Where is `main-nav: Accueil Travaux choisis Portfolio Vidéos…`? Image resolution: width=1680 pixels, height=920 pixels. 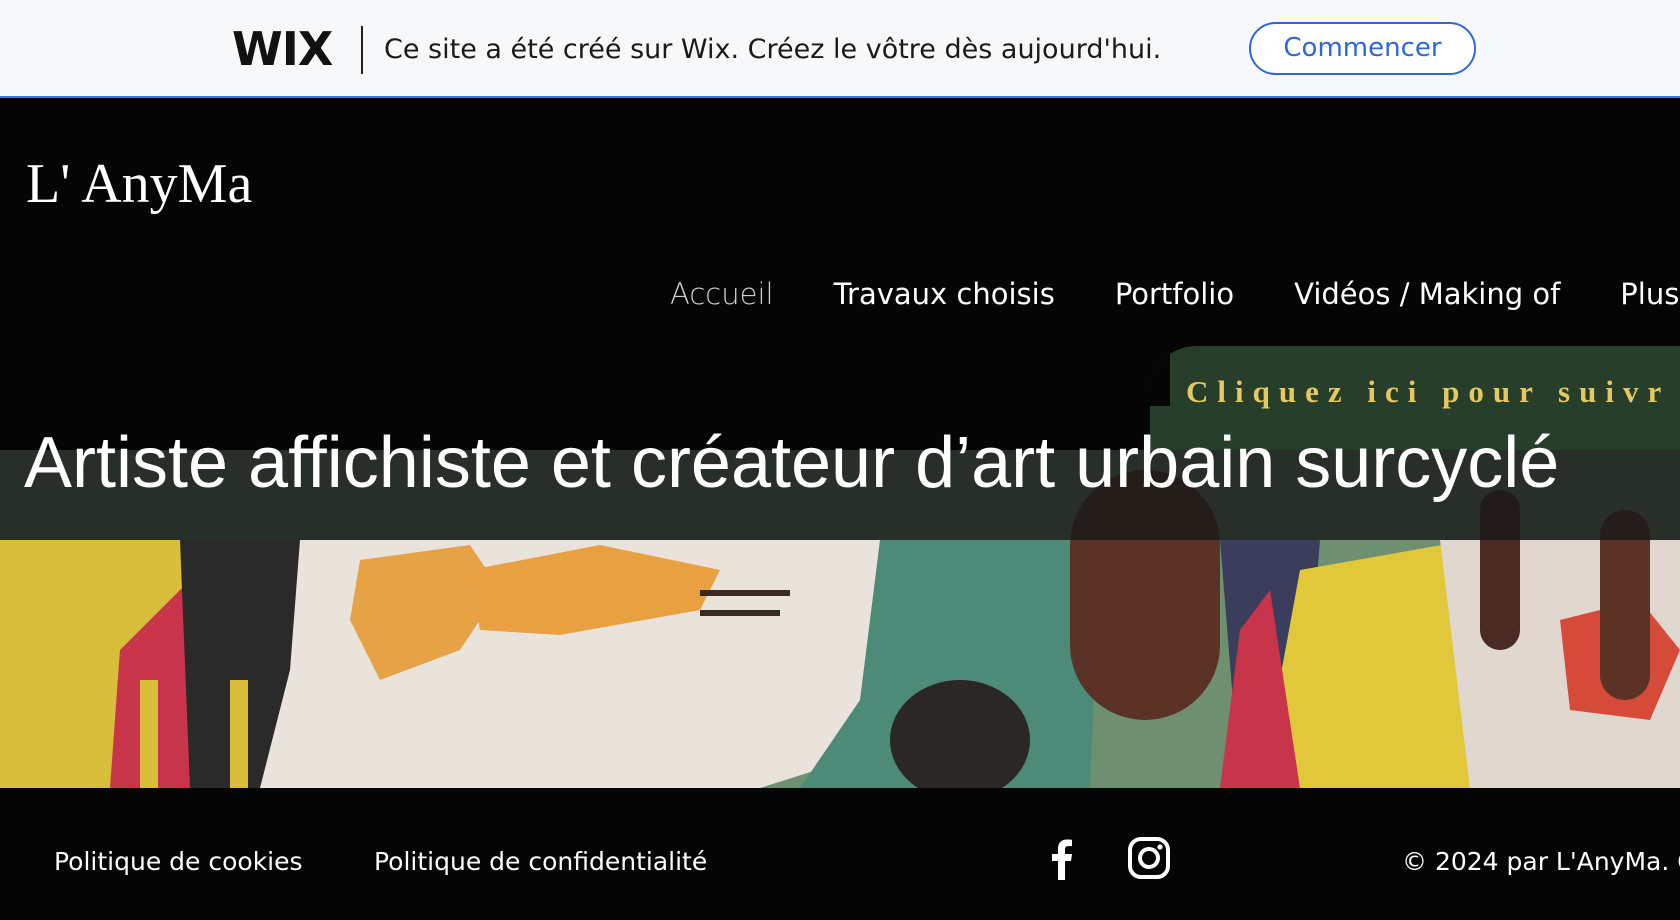 main-nav: Accueil Travaux choisis Portfolio Vidéos… is located at coordinates (1175, 294).